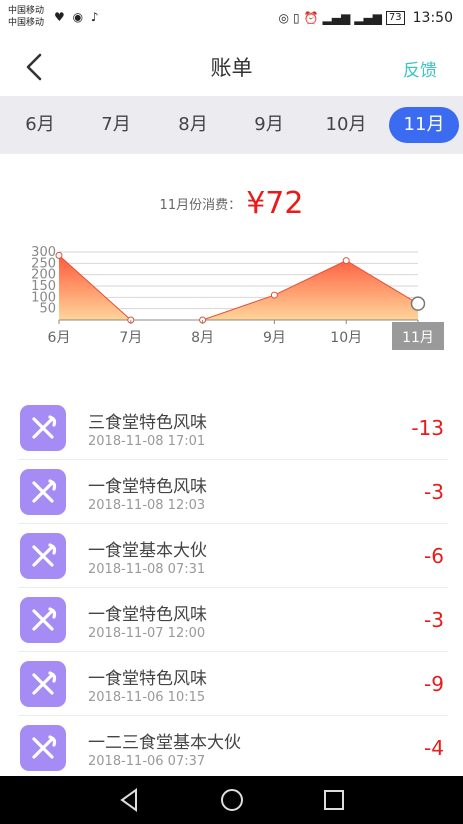 This screenshot has height=824, width=463. I want to click on month-tabs: 6月 7月 8月 9月 10月 11月, so click(231, 125).